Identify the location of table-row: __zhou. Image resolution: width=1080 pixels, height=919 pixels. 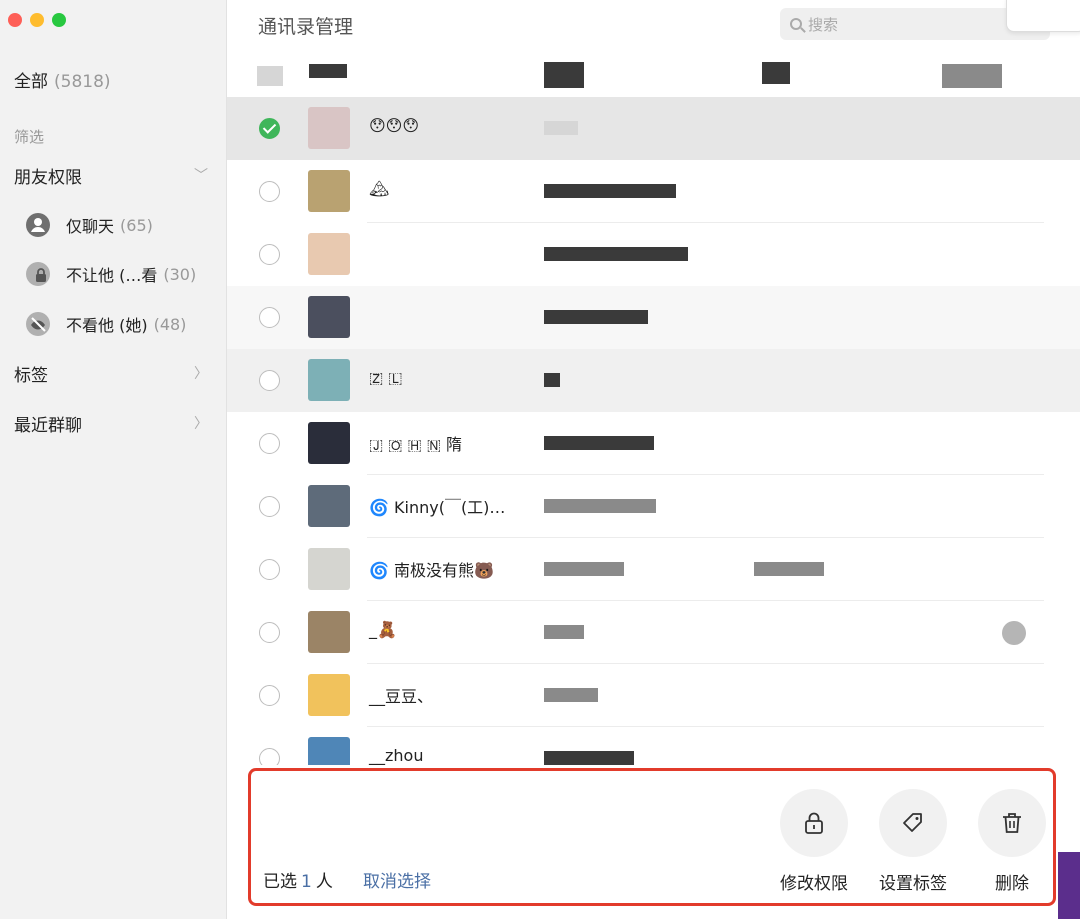
(653, 746).